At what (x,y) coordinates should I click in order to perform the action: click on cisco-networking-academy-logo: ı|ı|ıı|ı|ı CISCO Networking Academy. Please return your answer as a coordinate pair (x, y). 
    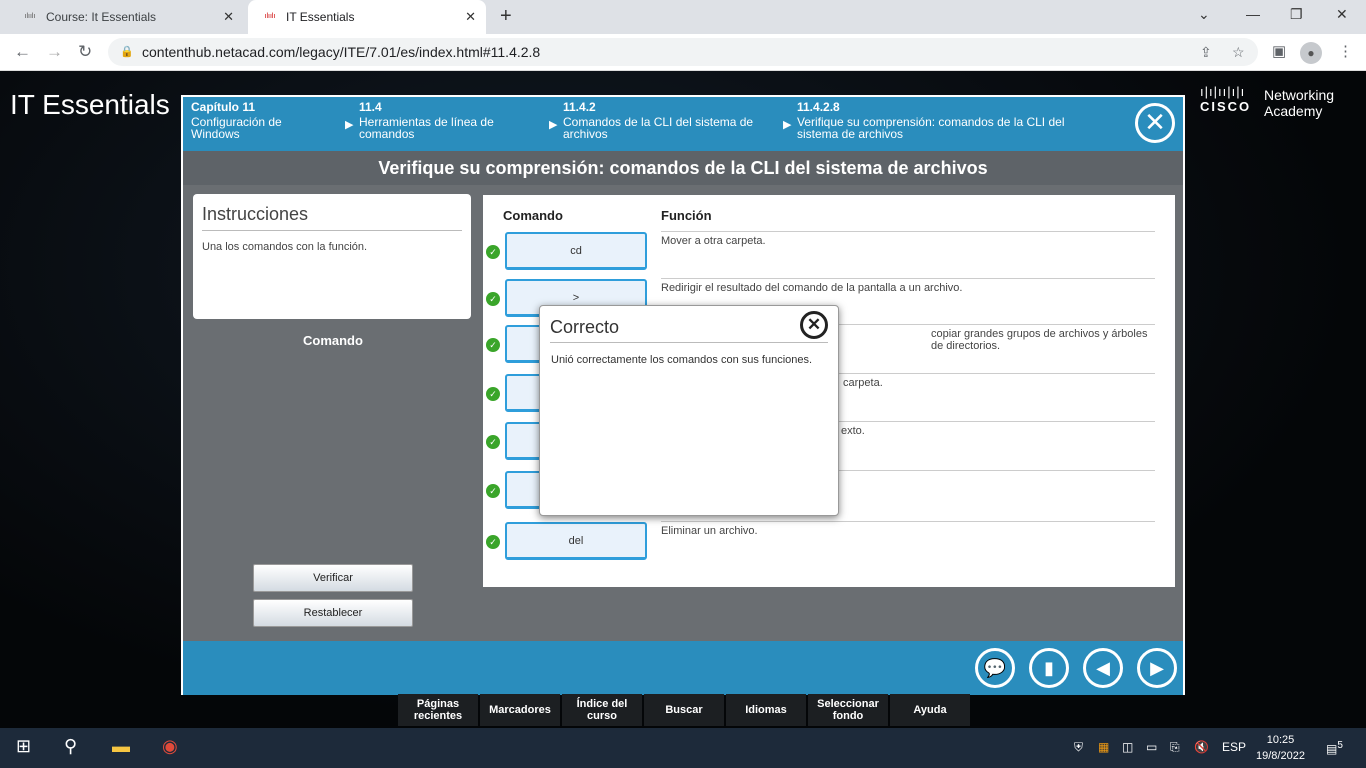
    Looking at the image, I should click on (1267, 102).